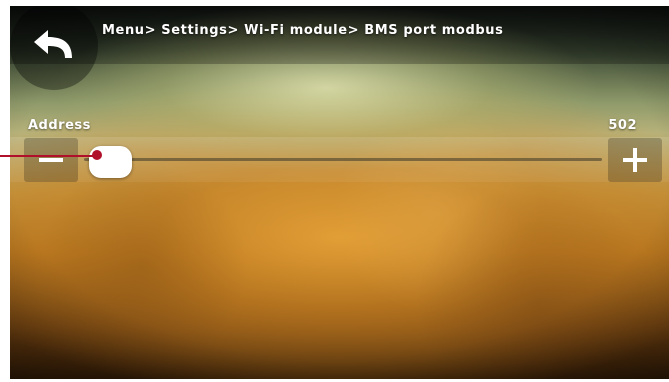 The image size is (669, 382). What do you see at coordinates (97, 155) in the screenshot?
I see `callout-dot` at bounding box center [97, 155].